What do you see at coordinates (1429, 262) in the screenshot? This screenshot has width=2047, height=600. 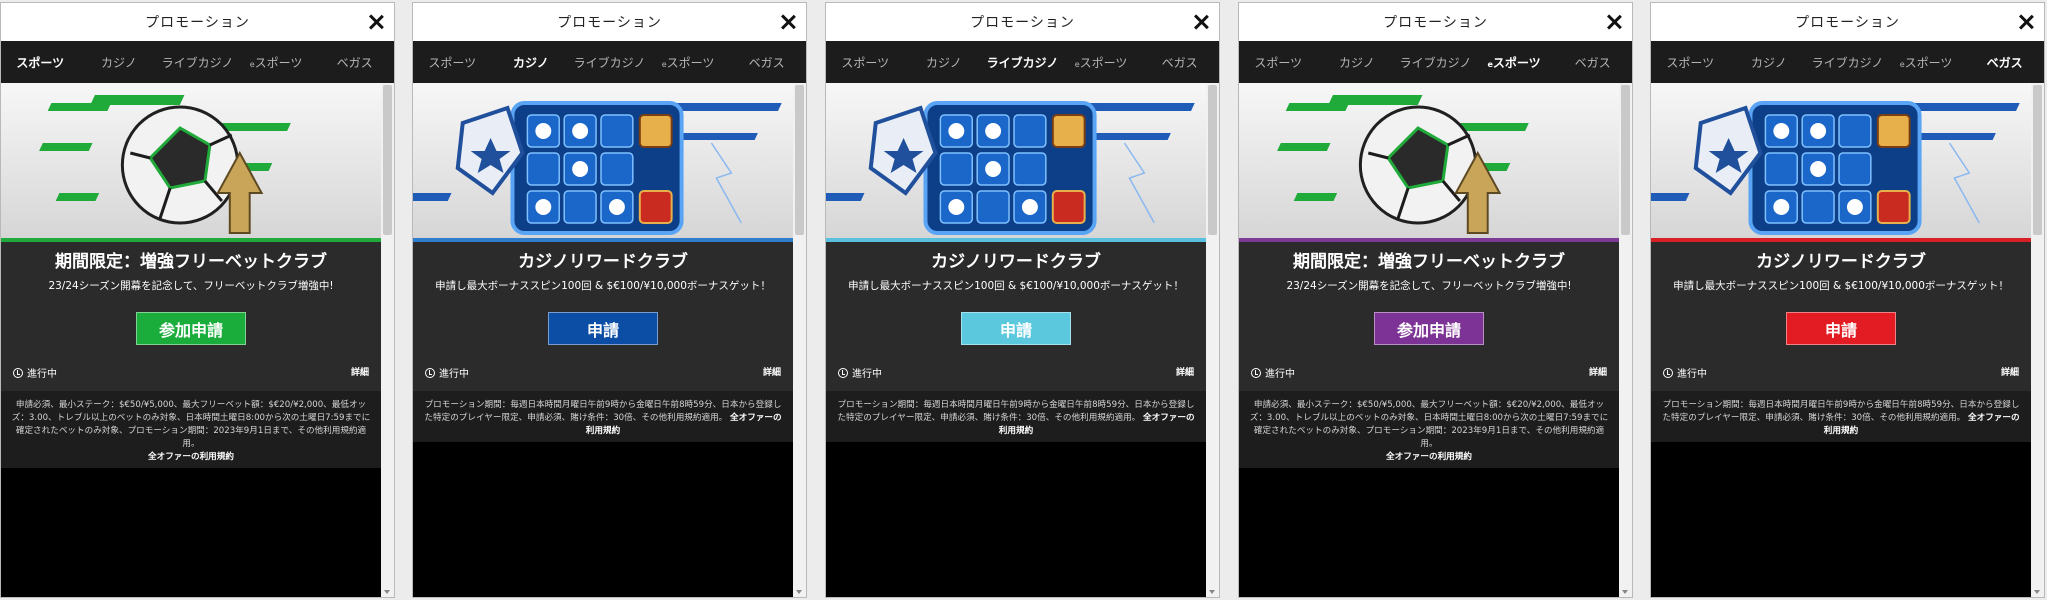 I see `promo-headline: 期間限定：増強フリーベットクラブ` at bounding box center [1429, 262].